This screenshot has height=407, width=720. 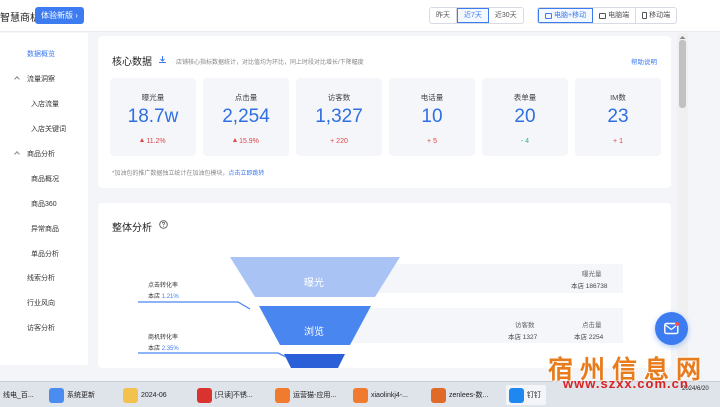 I want to click on try-new-version-label: 体验新版, so click(x=57, y=15).